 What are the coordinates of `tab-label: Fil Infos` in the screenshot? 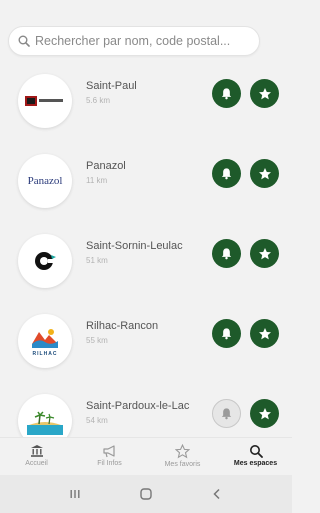 It's located at (109, 463).